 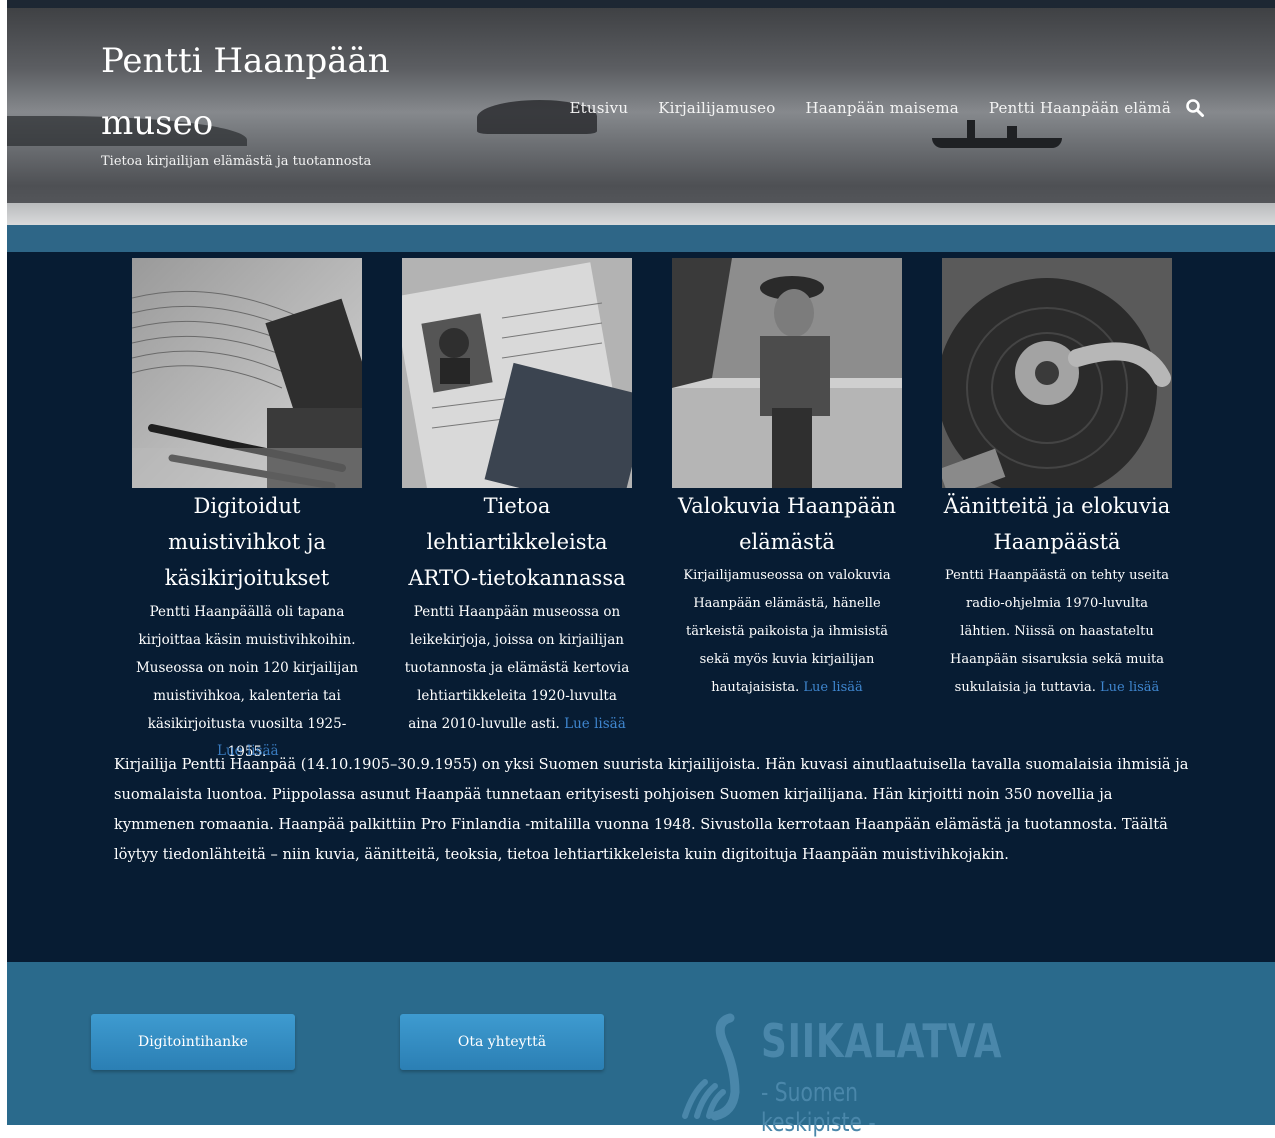 I want to click on card-title: Valokuvia Haanpään elämästä, so click(x=787, y=524).